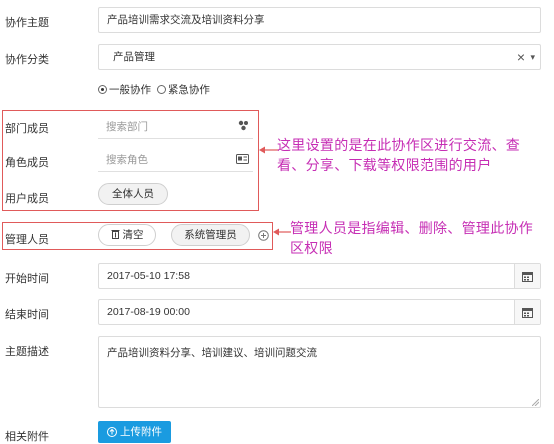  What do you see at coordinates (532, 57) in the screenshot?
I see `chevron-down-icon: ▾` at bounding box center [532, 57].